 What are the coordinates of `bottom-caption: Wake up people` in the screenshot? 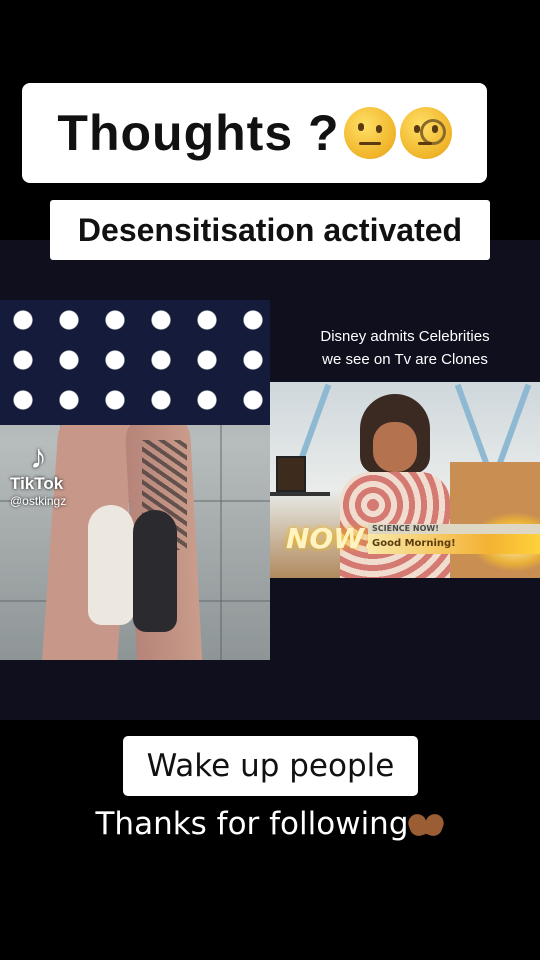 It's located at (270, 766).